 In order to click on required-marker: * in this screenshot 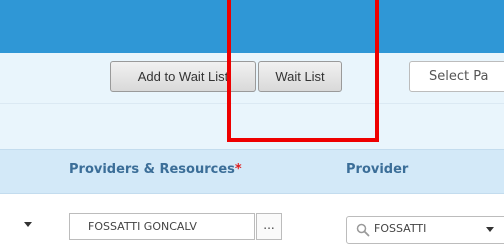, I will do `click(238, 169)`.